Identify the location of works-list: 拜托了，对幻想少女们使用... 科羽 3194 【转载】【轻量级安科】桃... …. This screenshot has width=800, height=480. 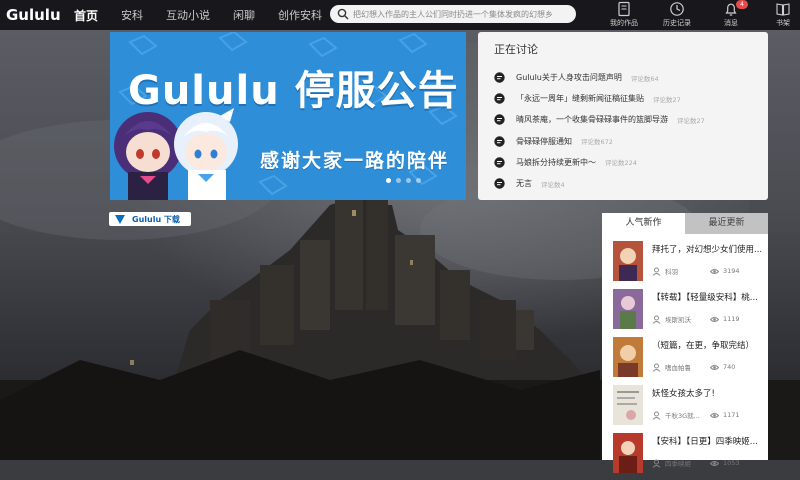
(685, 357).